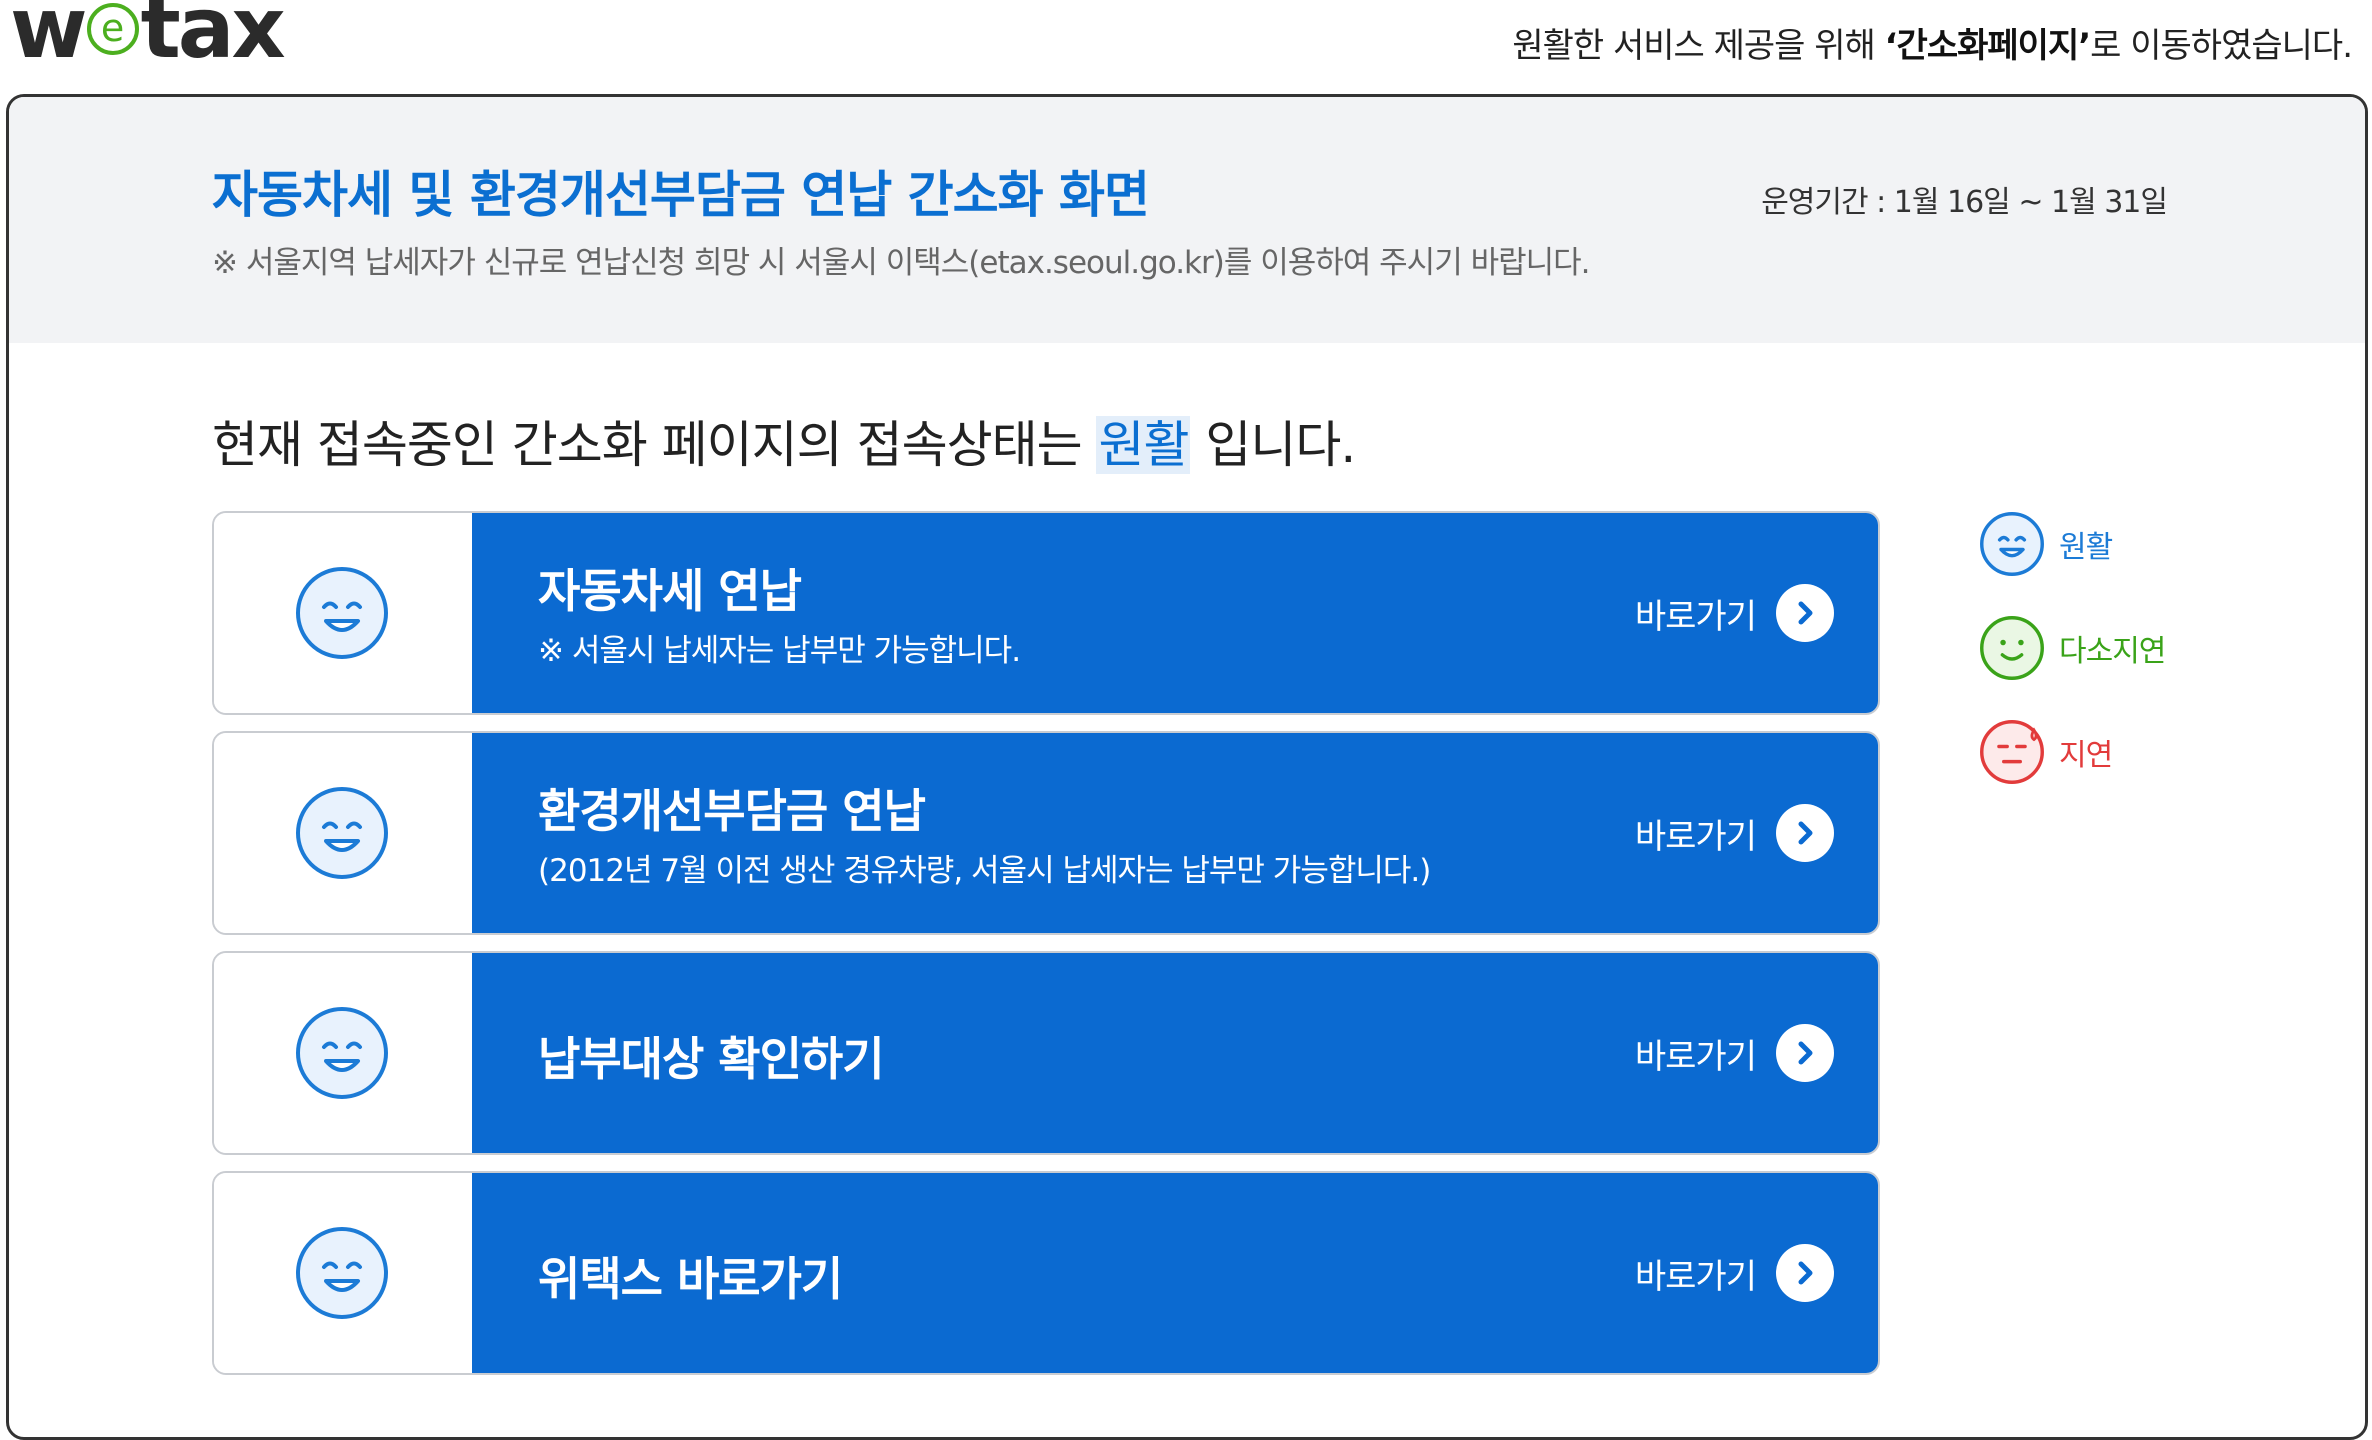 Image resolution: width=2372 pixels, height=1440 pixels. What do you see at coordinates (779, 651) in the screenshot?
I see `card-subtitle: ※ 서울시 납세자는 납부만 가능합니다.` at bounding box center [779, 651].